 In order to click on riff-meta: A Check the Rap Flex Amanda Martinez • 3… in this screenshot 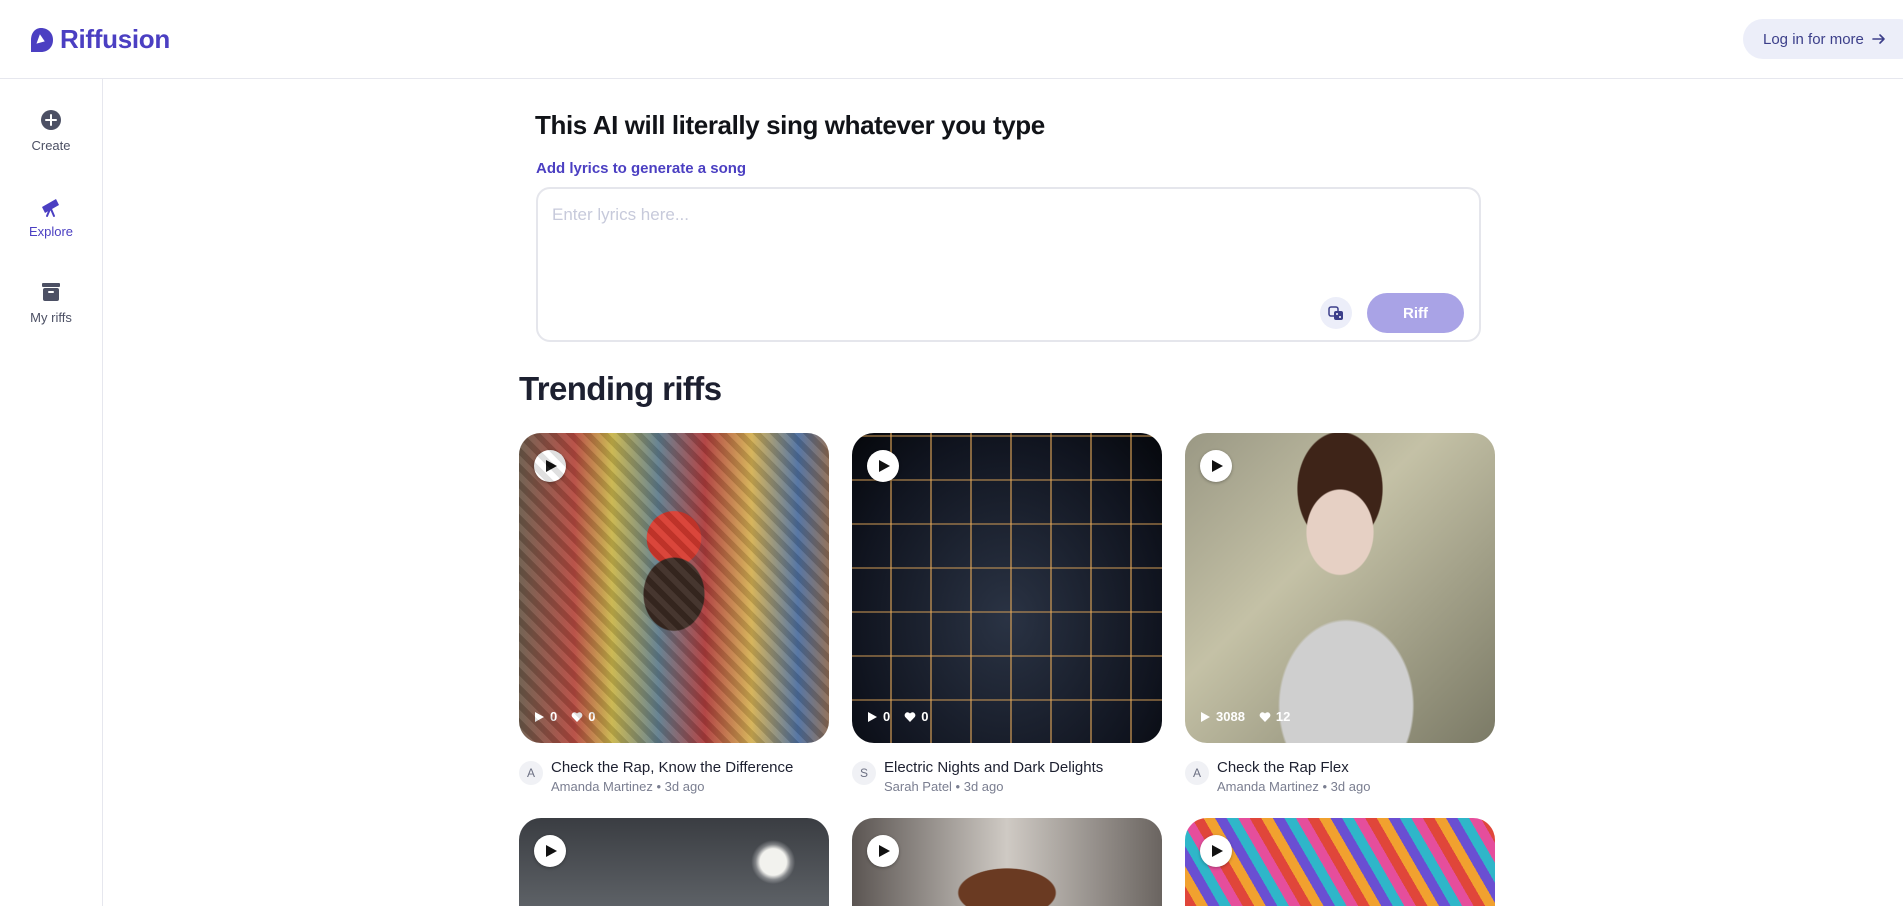, I will do `click(1340, 779)`.